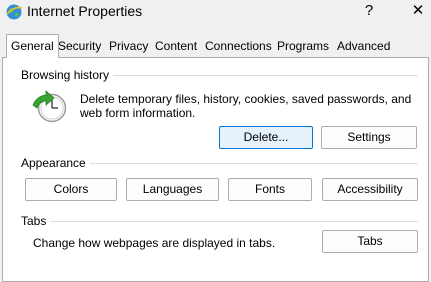  Describe the element at coordinates (128, 47) in the screenshot. I see `tab-privacy: Privacy` at that location.